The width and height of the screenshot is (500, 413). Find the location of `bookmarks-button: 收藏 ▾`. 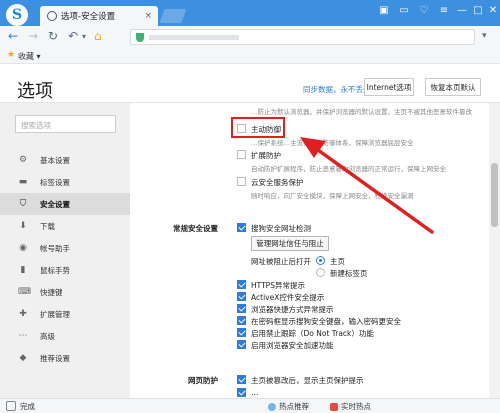

bookmarks-button: 收藏 ▾ is located at coordinates (29, 56).